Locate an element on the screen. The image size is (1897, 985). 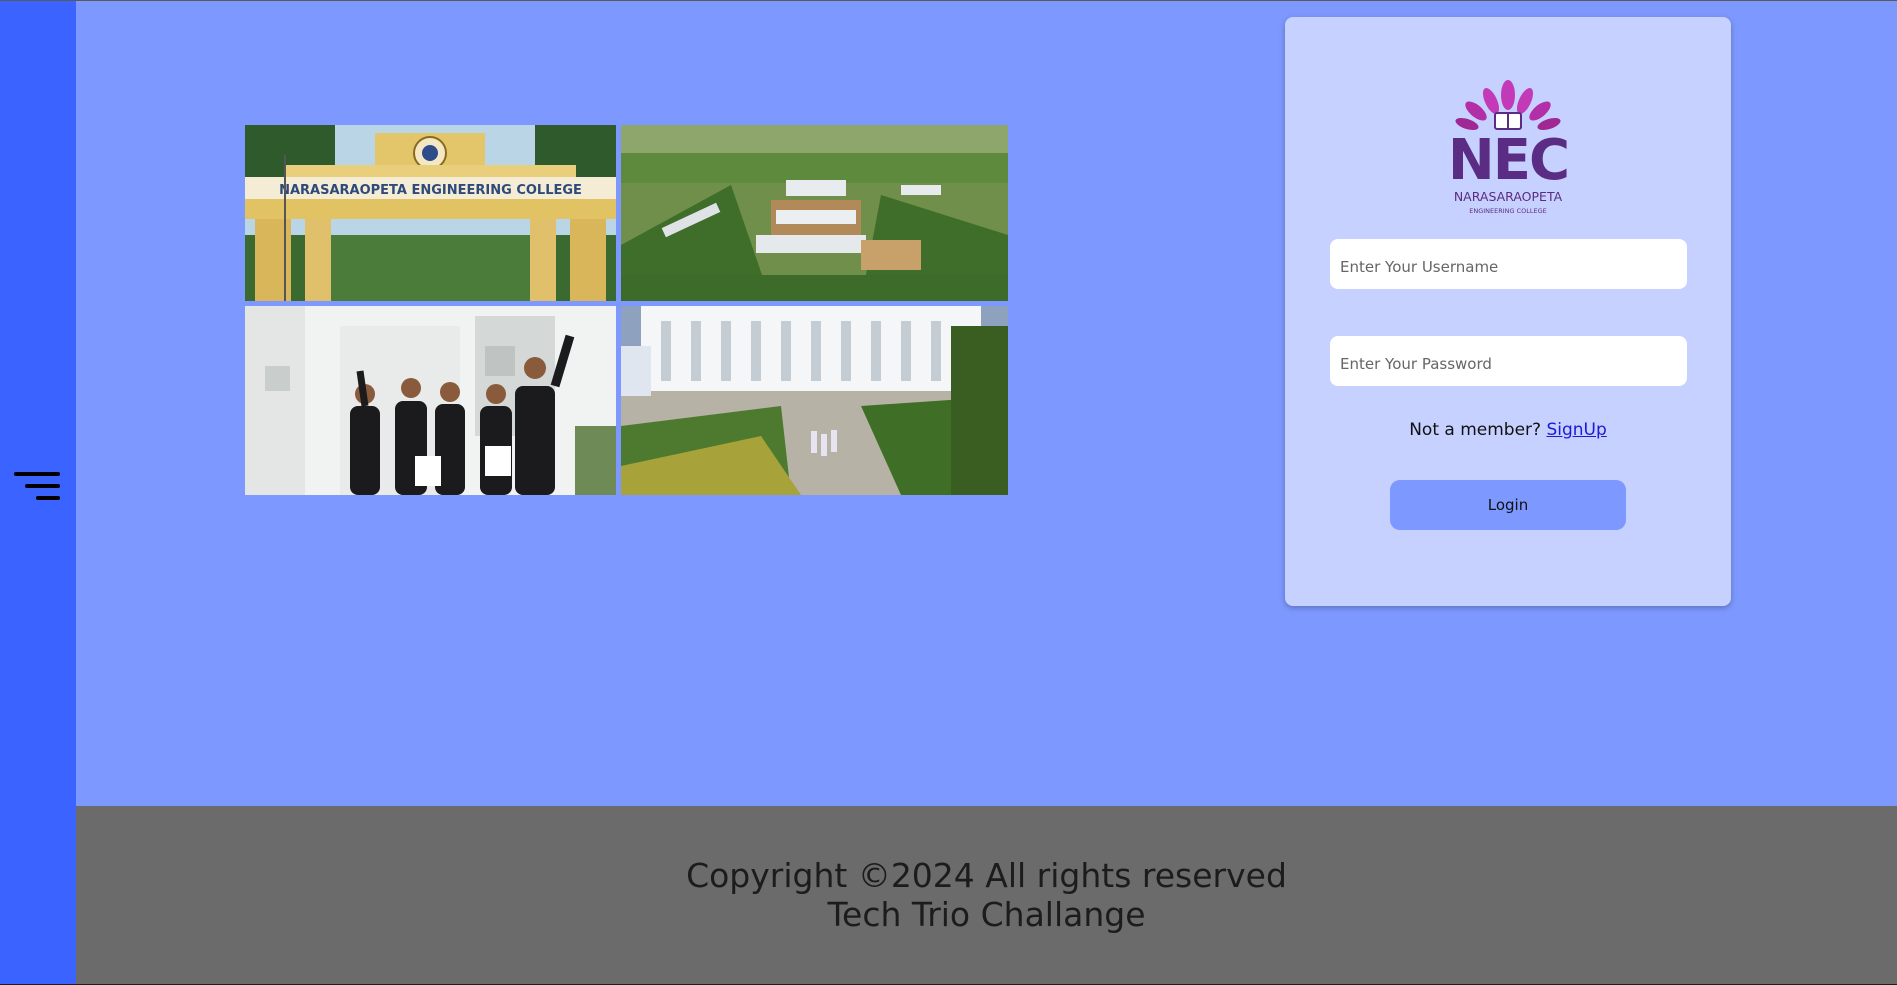
nec-logo: NEC NARASARAOPETA ENGINEERING COLLEGE is located at coordinates (1508, 151).